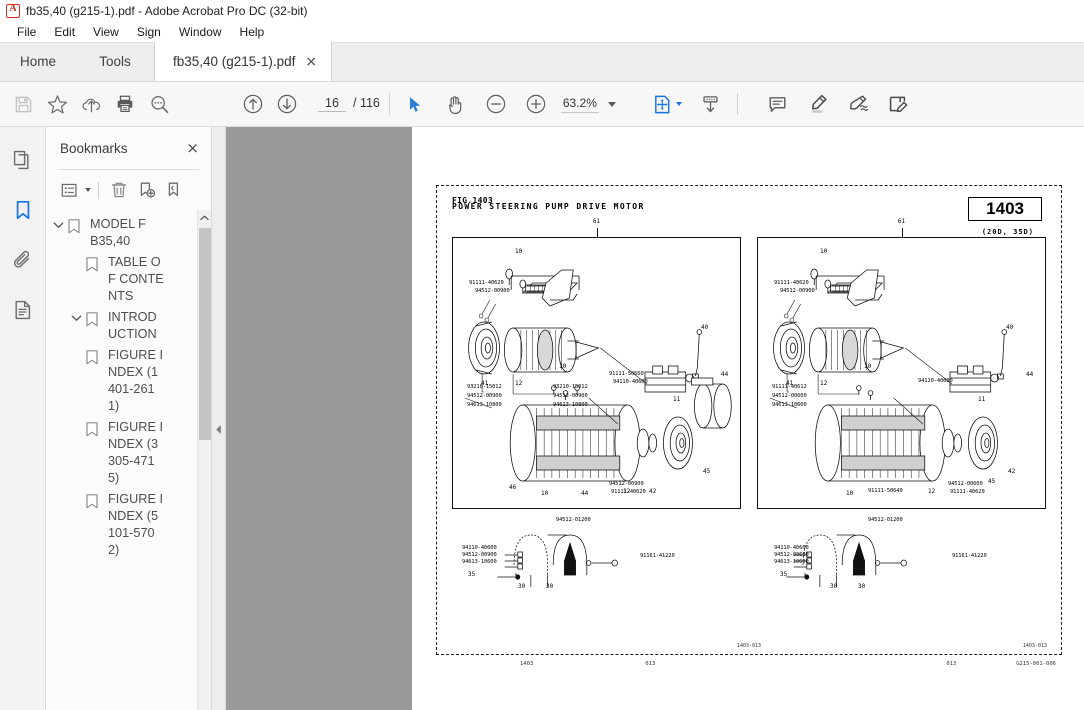  What do you see at coordinates (94, 148) in the screenshot?
I see `bookmarks-panel-title: Bookmarks` at bounding box center [94, 148].